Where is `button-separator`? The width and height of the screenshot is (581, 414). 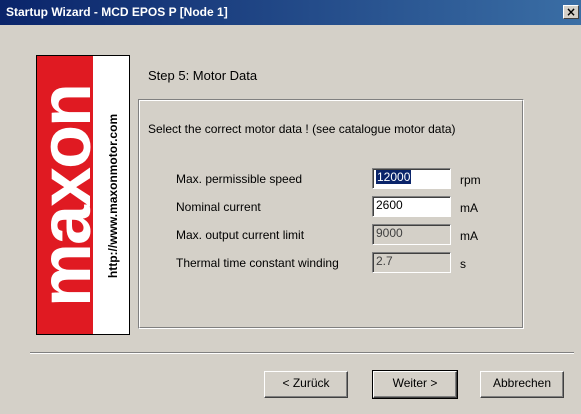 button-separator is located at coordinates (302, 353).